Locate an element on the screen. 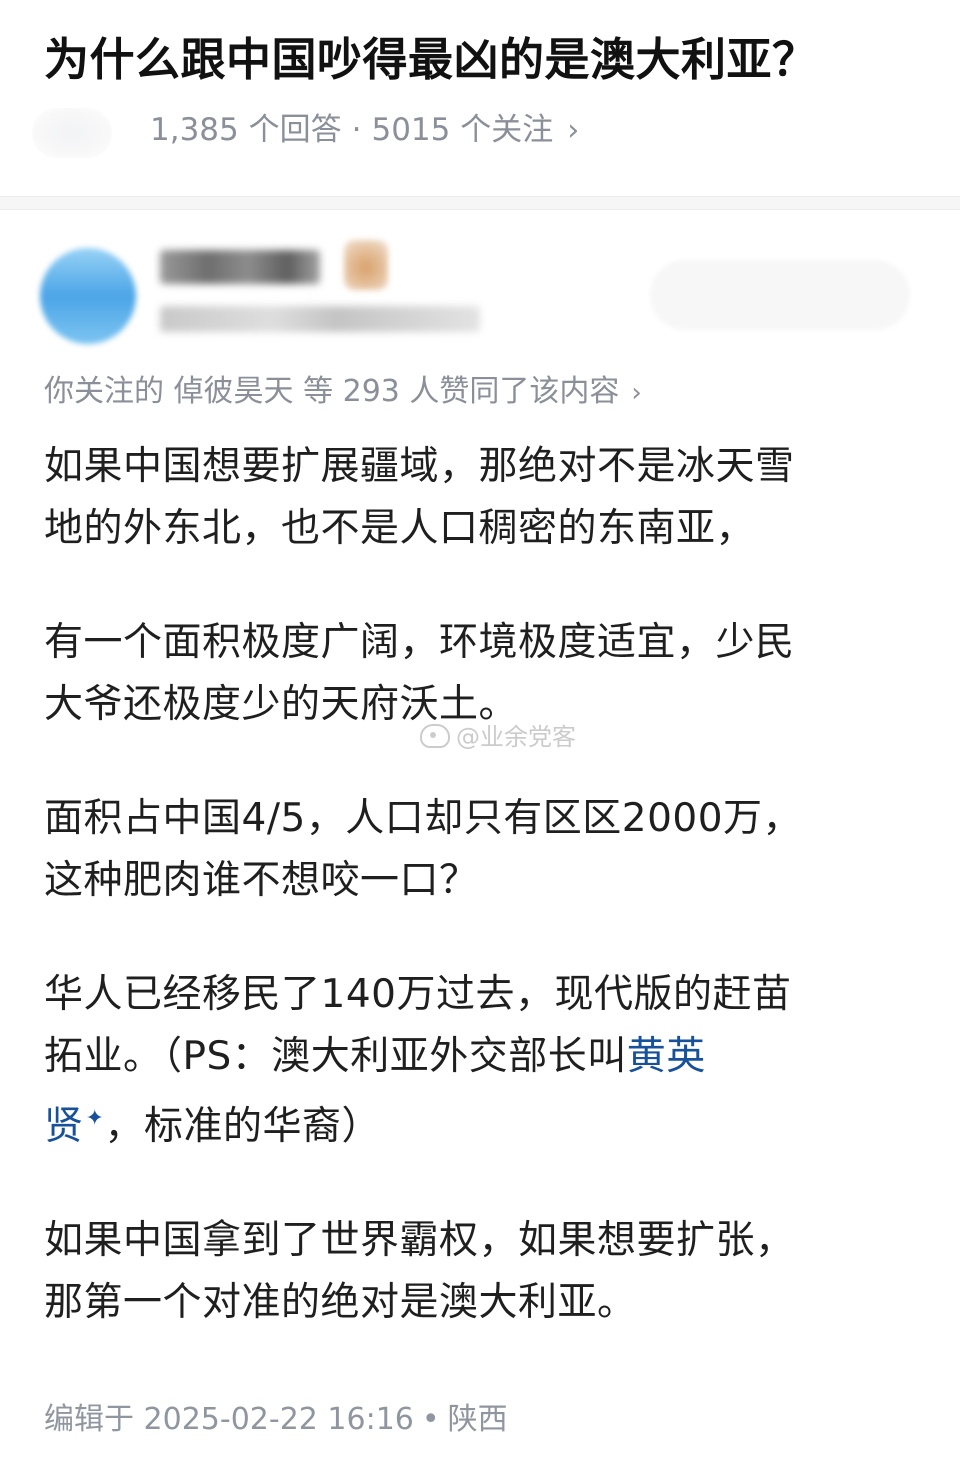 This screenshot has height=1467, width=960. question-title: 为什么跟中国吵得最凶的是澳大利亚？ is located at coordinates (431, 60).